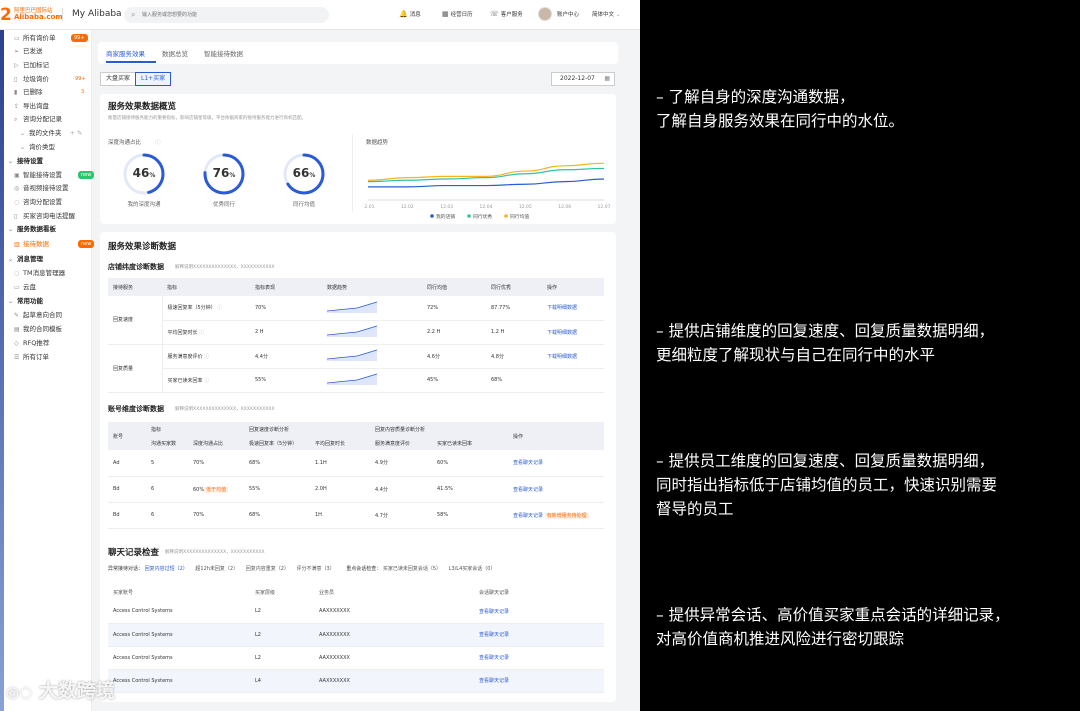 This screenshot has height=711, width=1080. I want to click on sidebar-section: ⌄ 消息管理, so click(25, 259).